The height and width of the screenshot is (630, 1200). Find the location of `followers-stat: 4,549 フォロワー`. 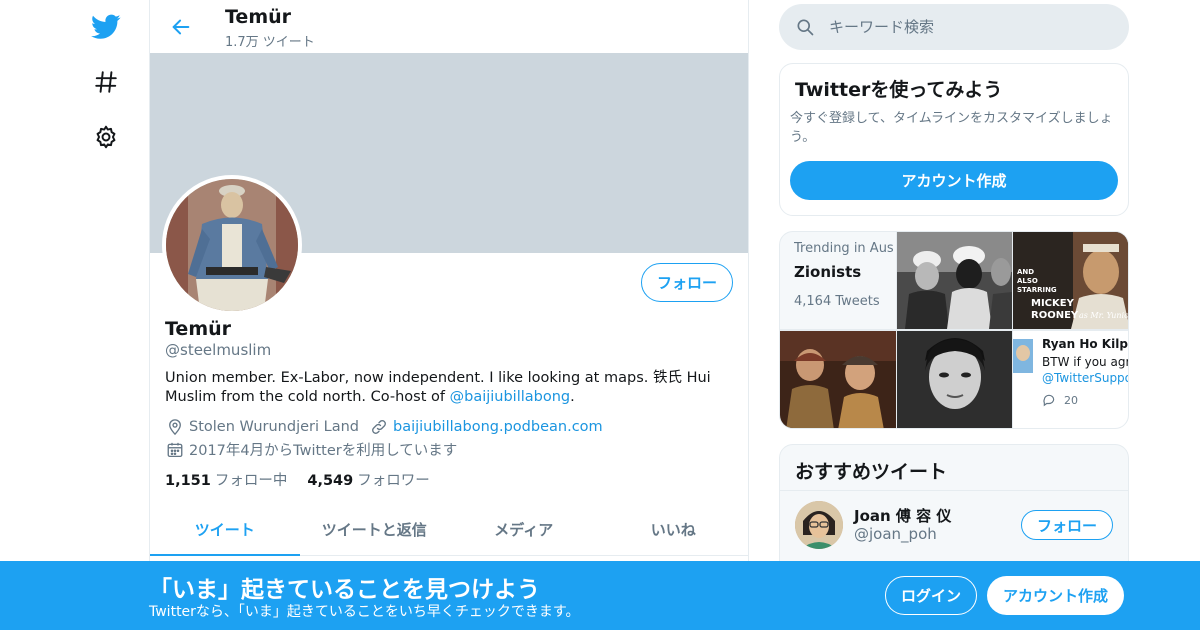

followers-stat: 4,549 フォロワー is located at coordinates (368, 479).